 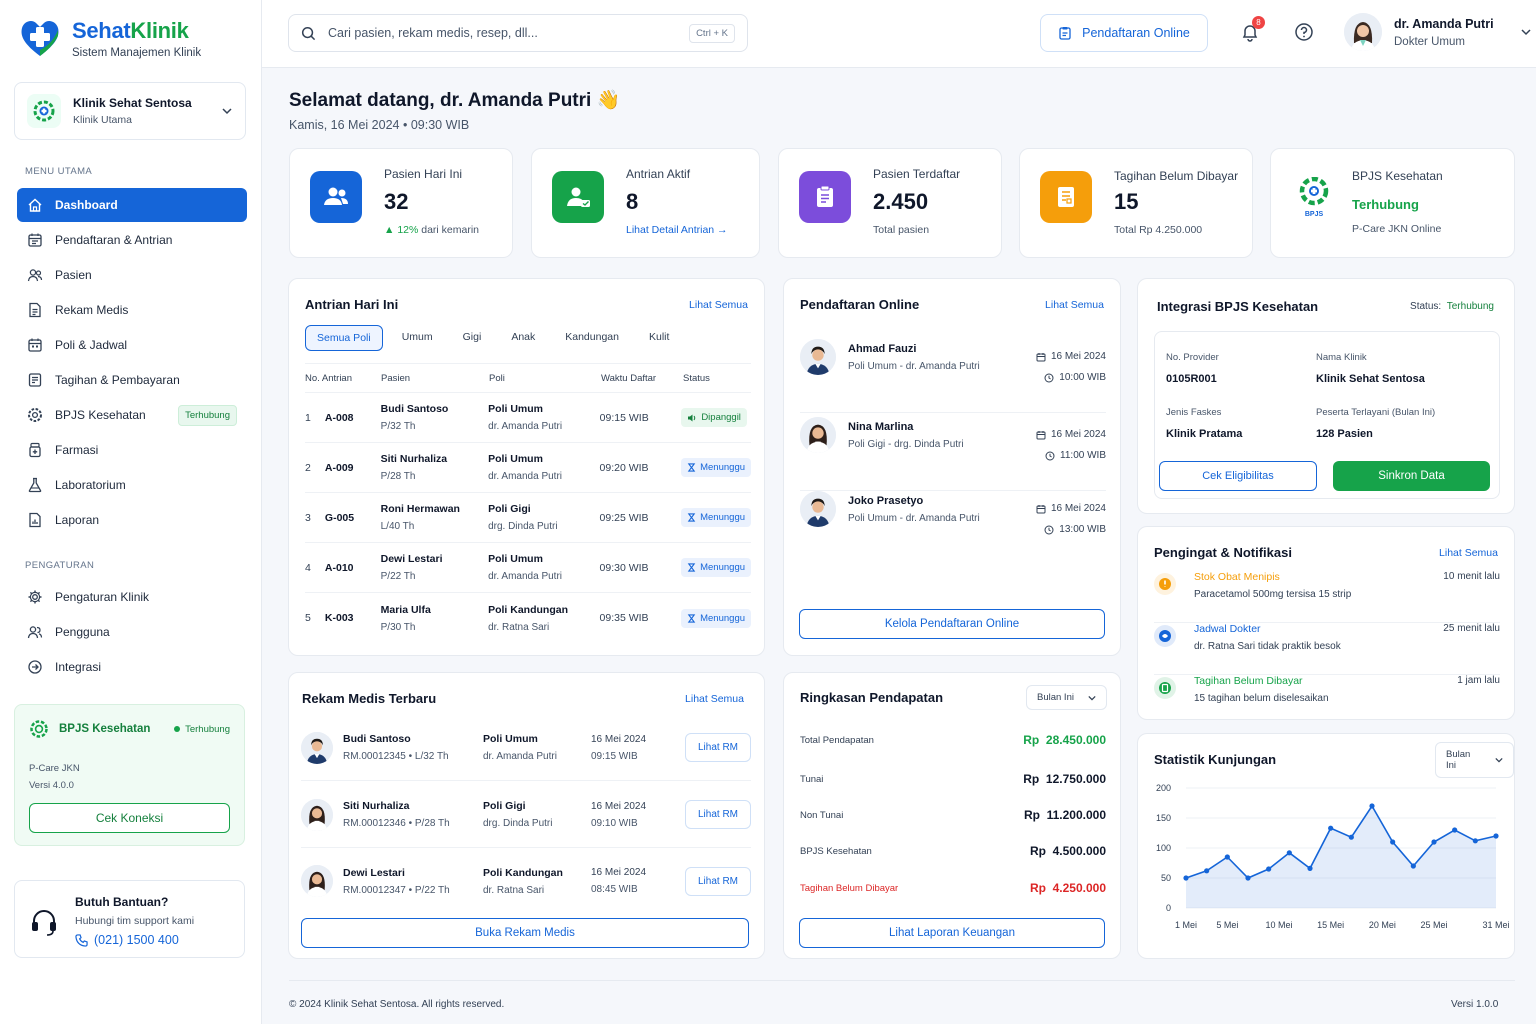 What do you see at coordinates (886, 501) in the screenshot?
I see `patient-name: Joko Prasetyo` at bounding box center [886, 501].